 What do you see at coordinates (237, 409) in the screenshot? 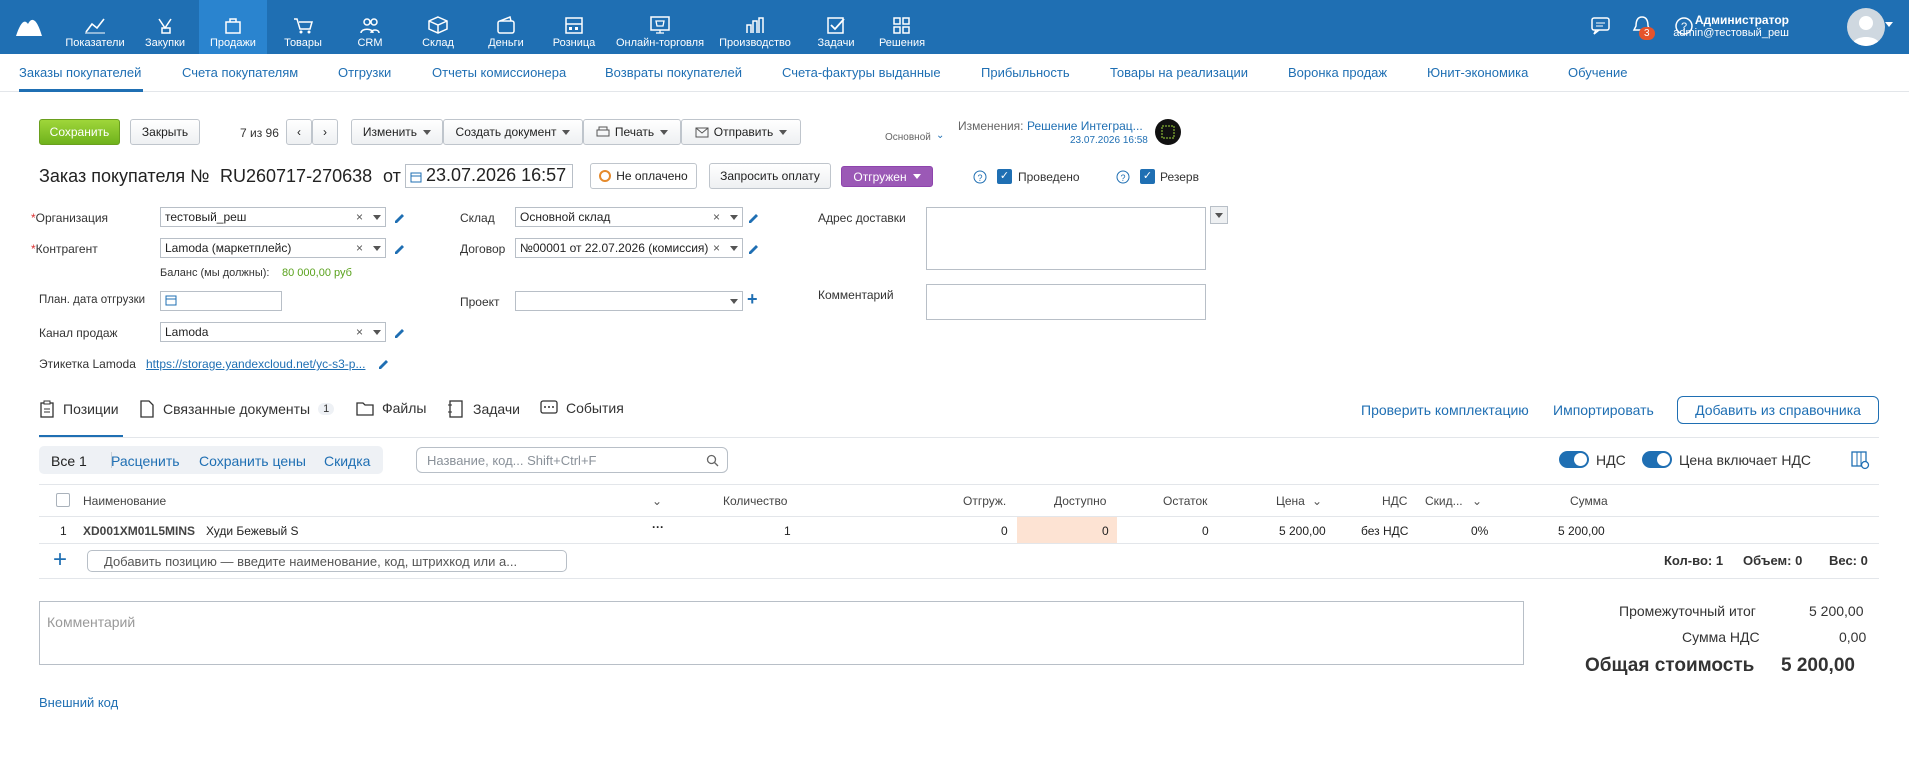
I see `tab-linked-documents: Связанные документы 1` at bounding box center [237, 409].